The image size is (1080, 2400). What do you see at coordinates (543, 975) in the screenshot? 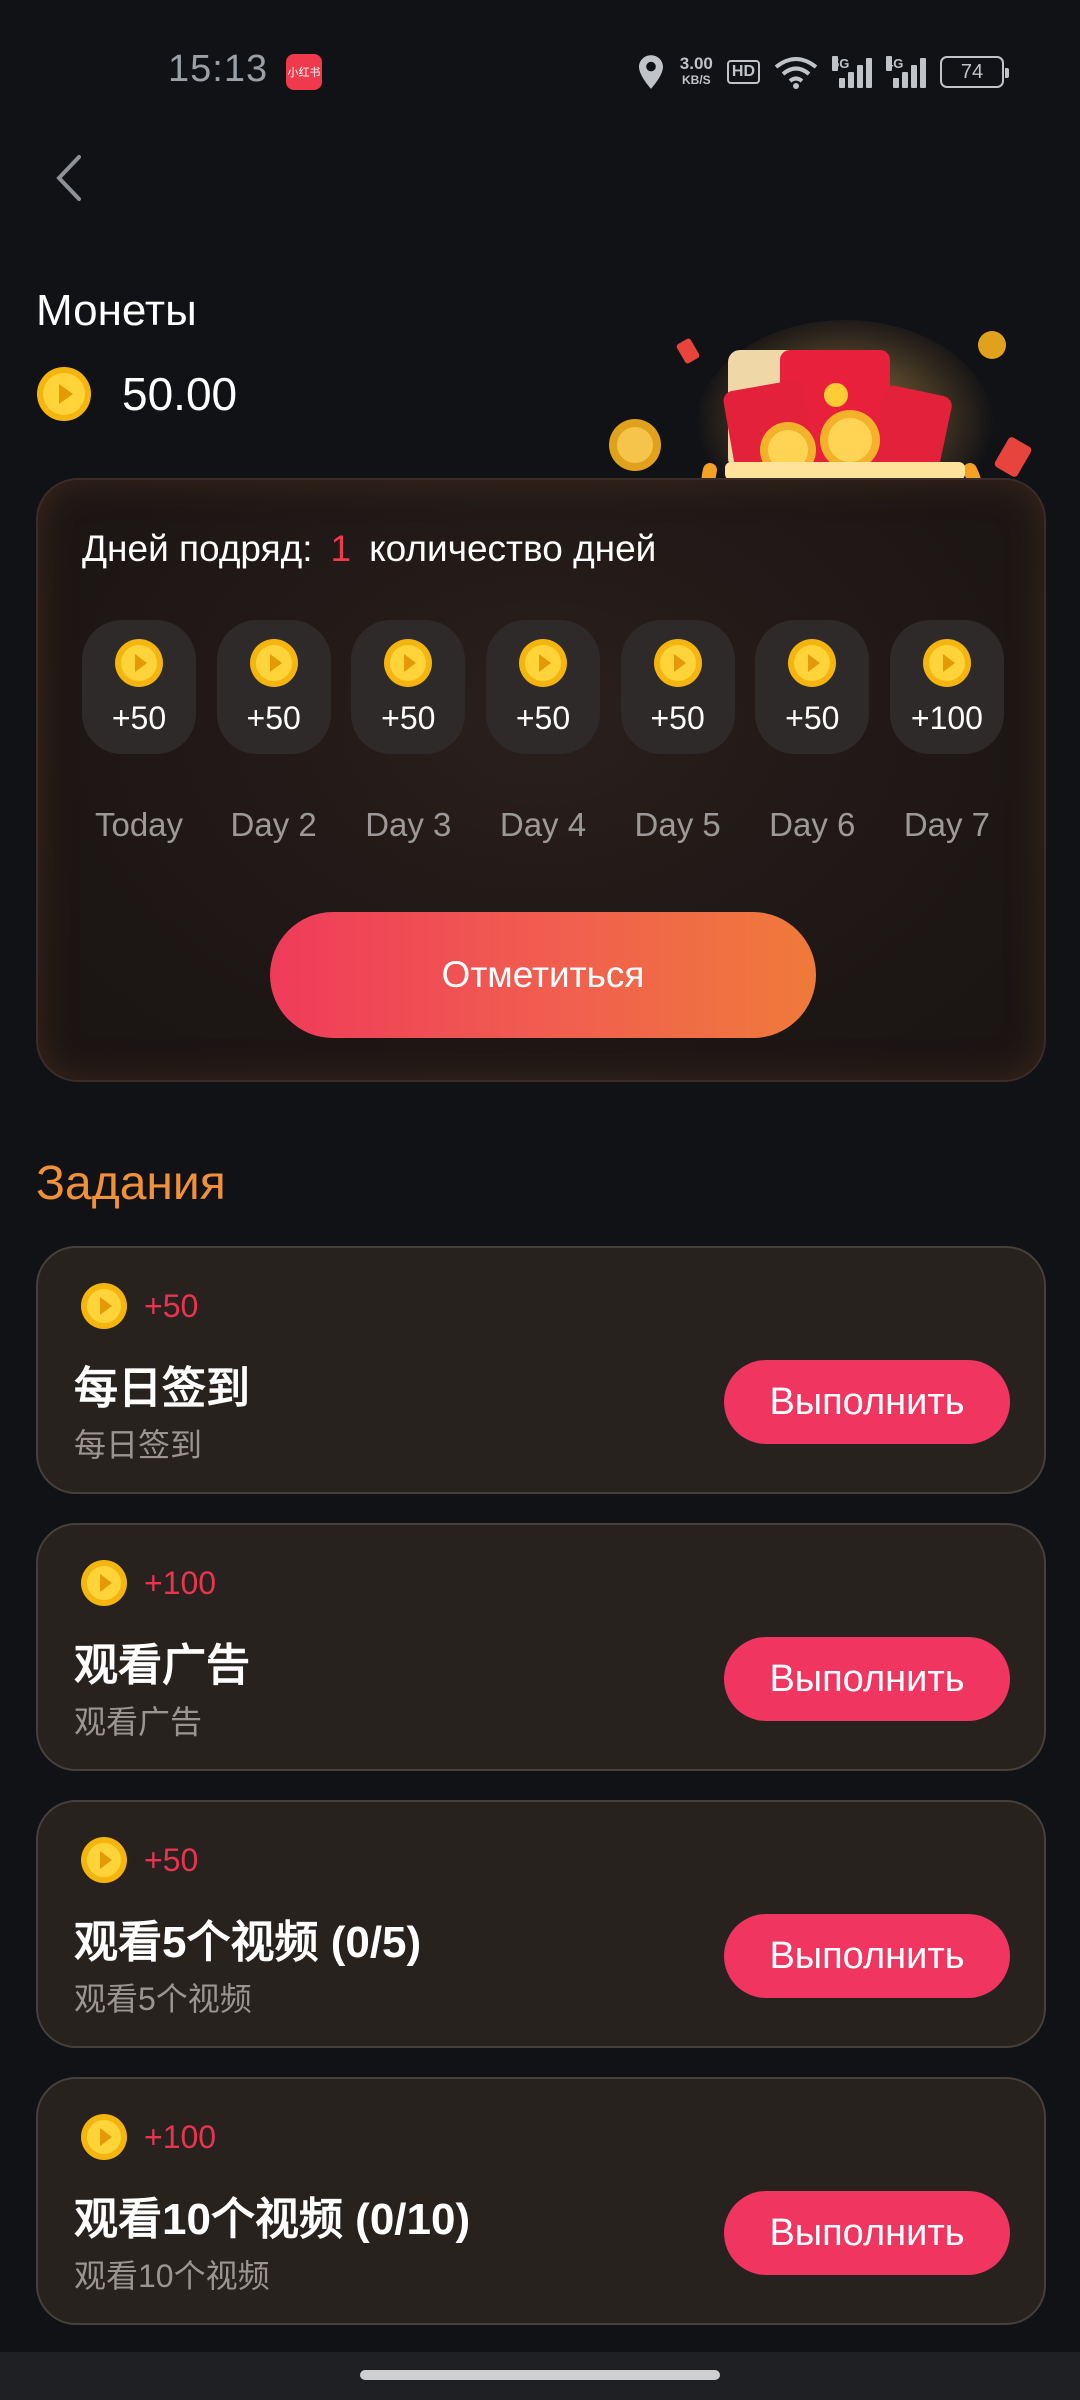
I see `checkin-button: Отметиться` at bounding box center [543, 975].